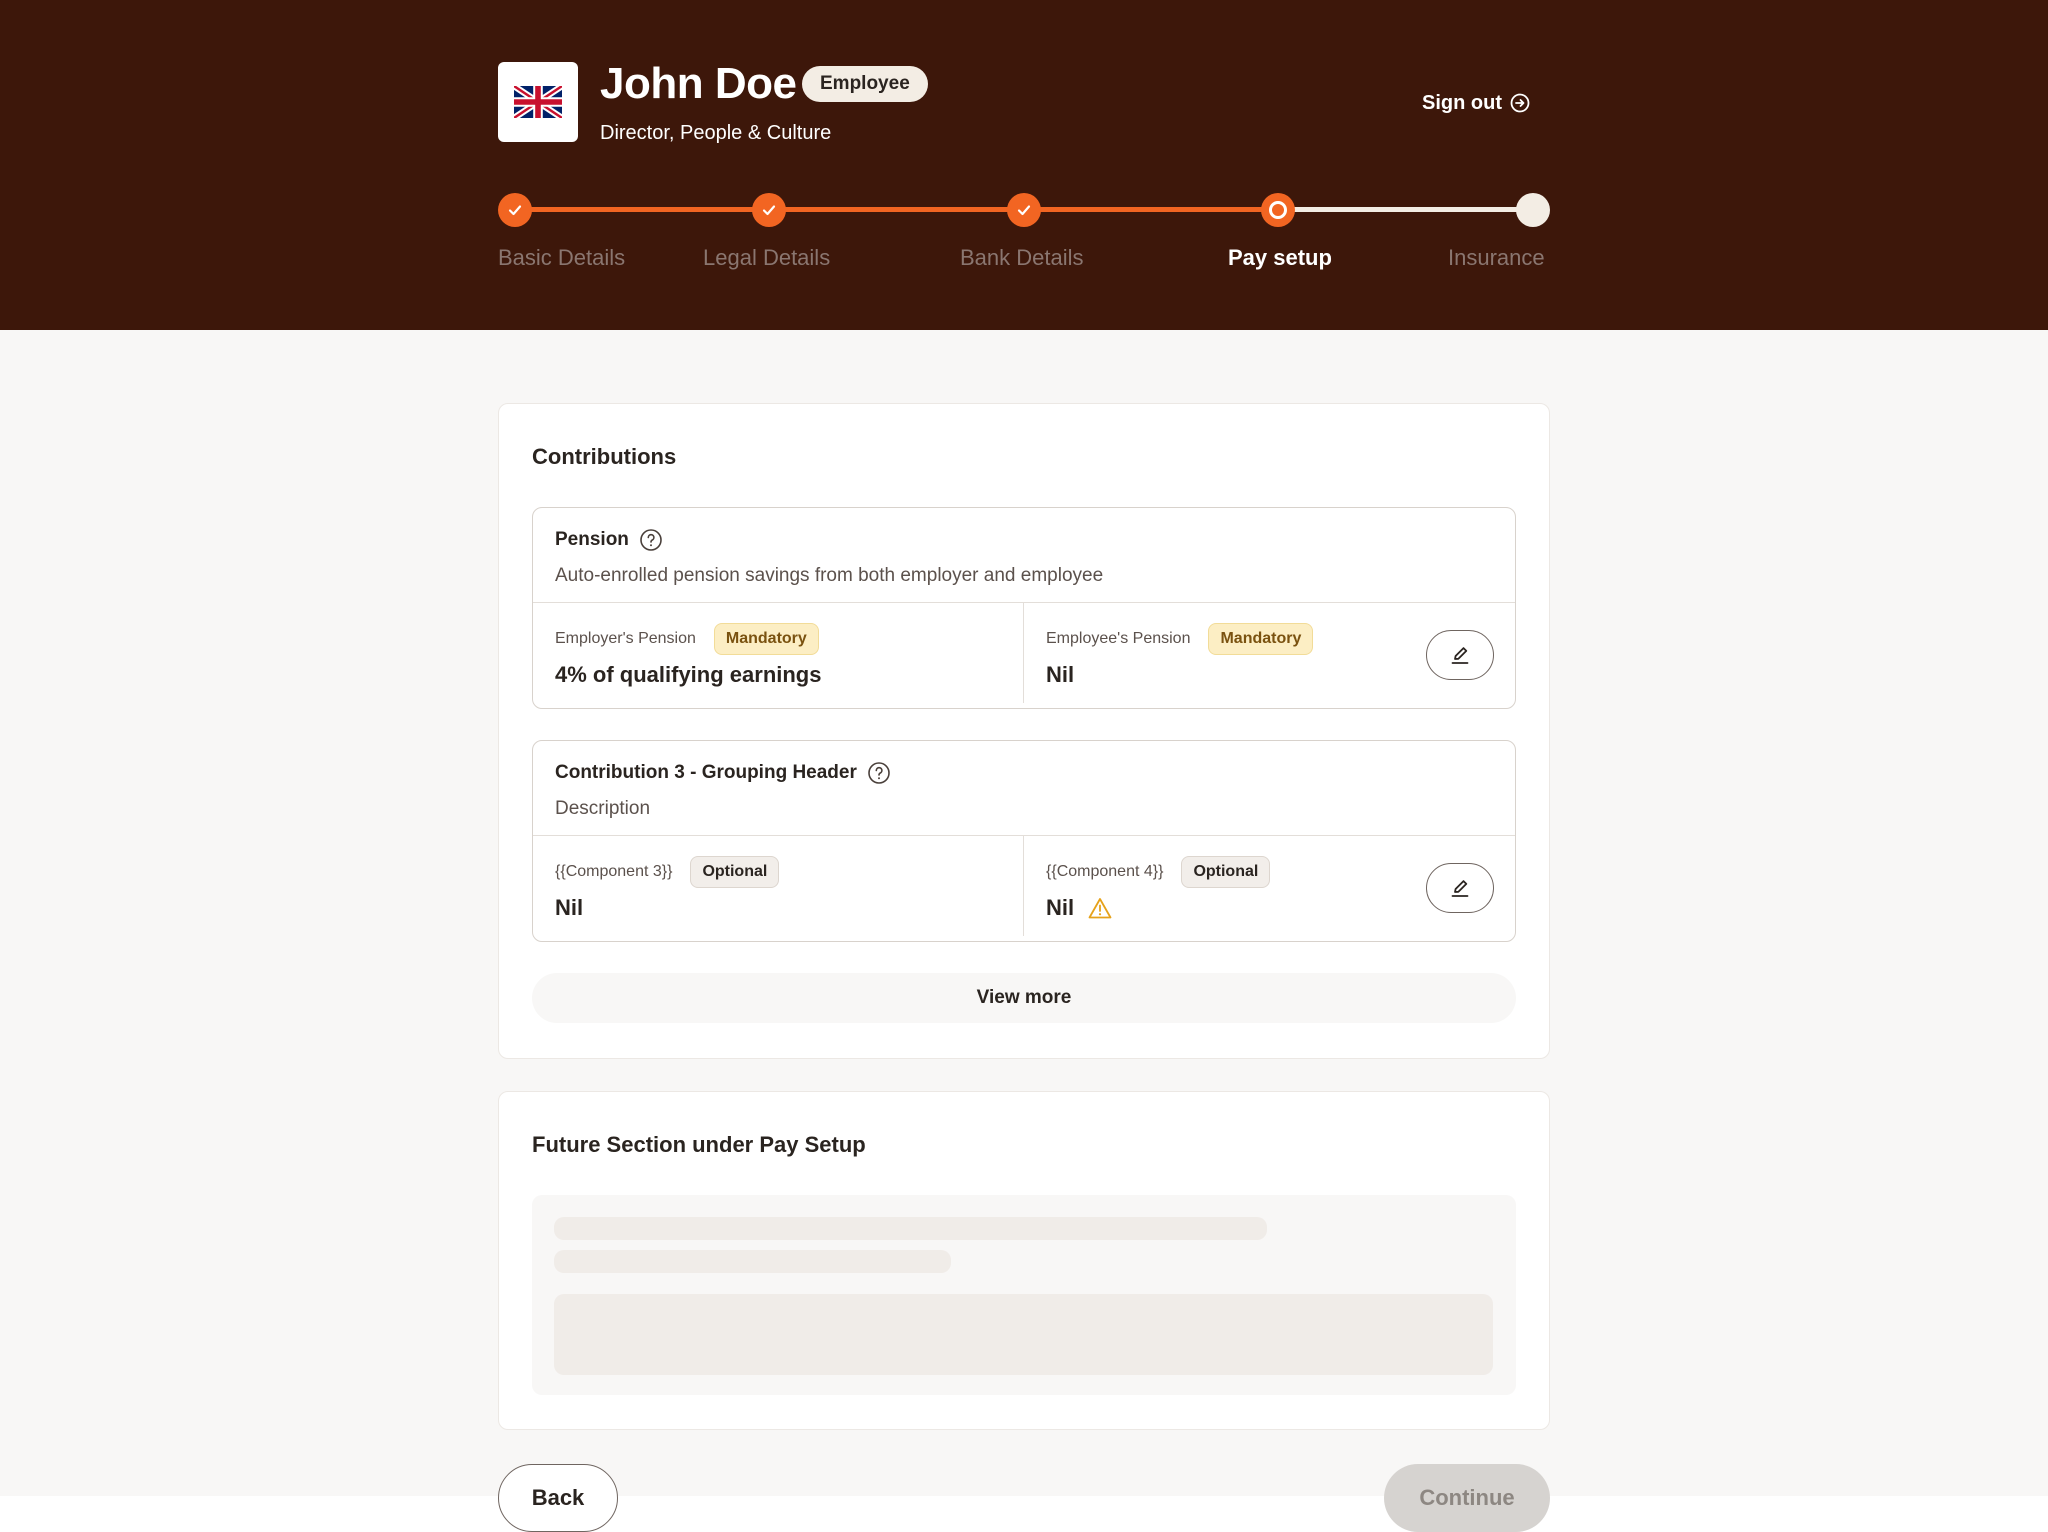 The height and width of the screenshot is (1532, 2048). I want to click on step-bank-details-indicator, so click(1024, 210).